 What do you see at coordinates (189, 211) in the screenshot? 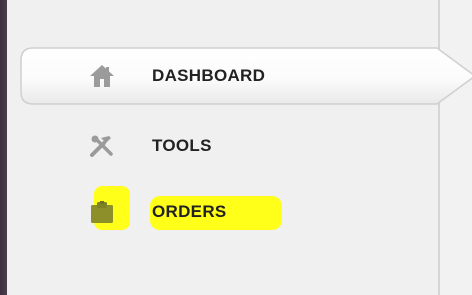
I see `sidebar-item-label: ORDERS` at bounding box center [189, 211].